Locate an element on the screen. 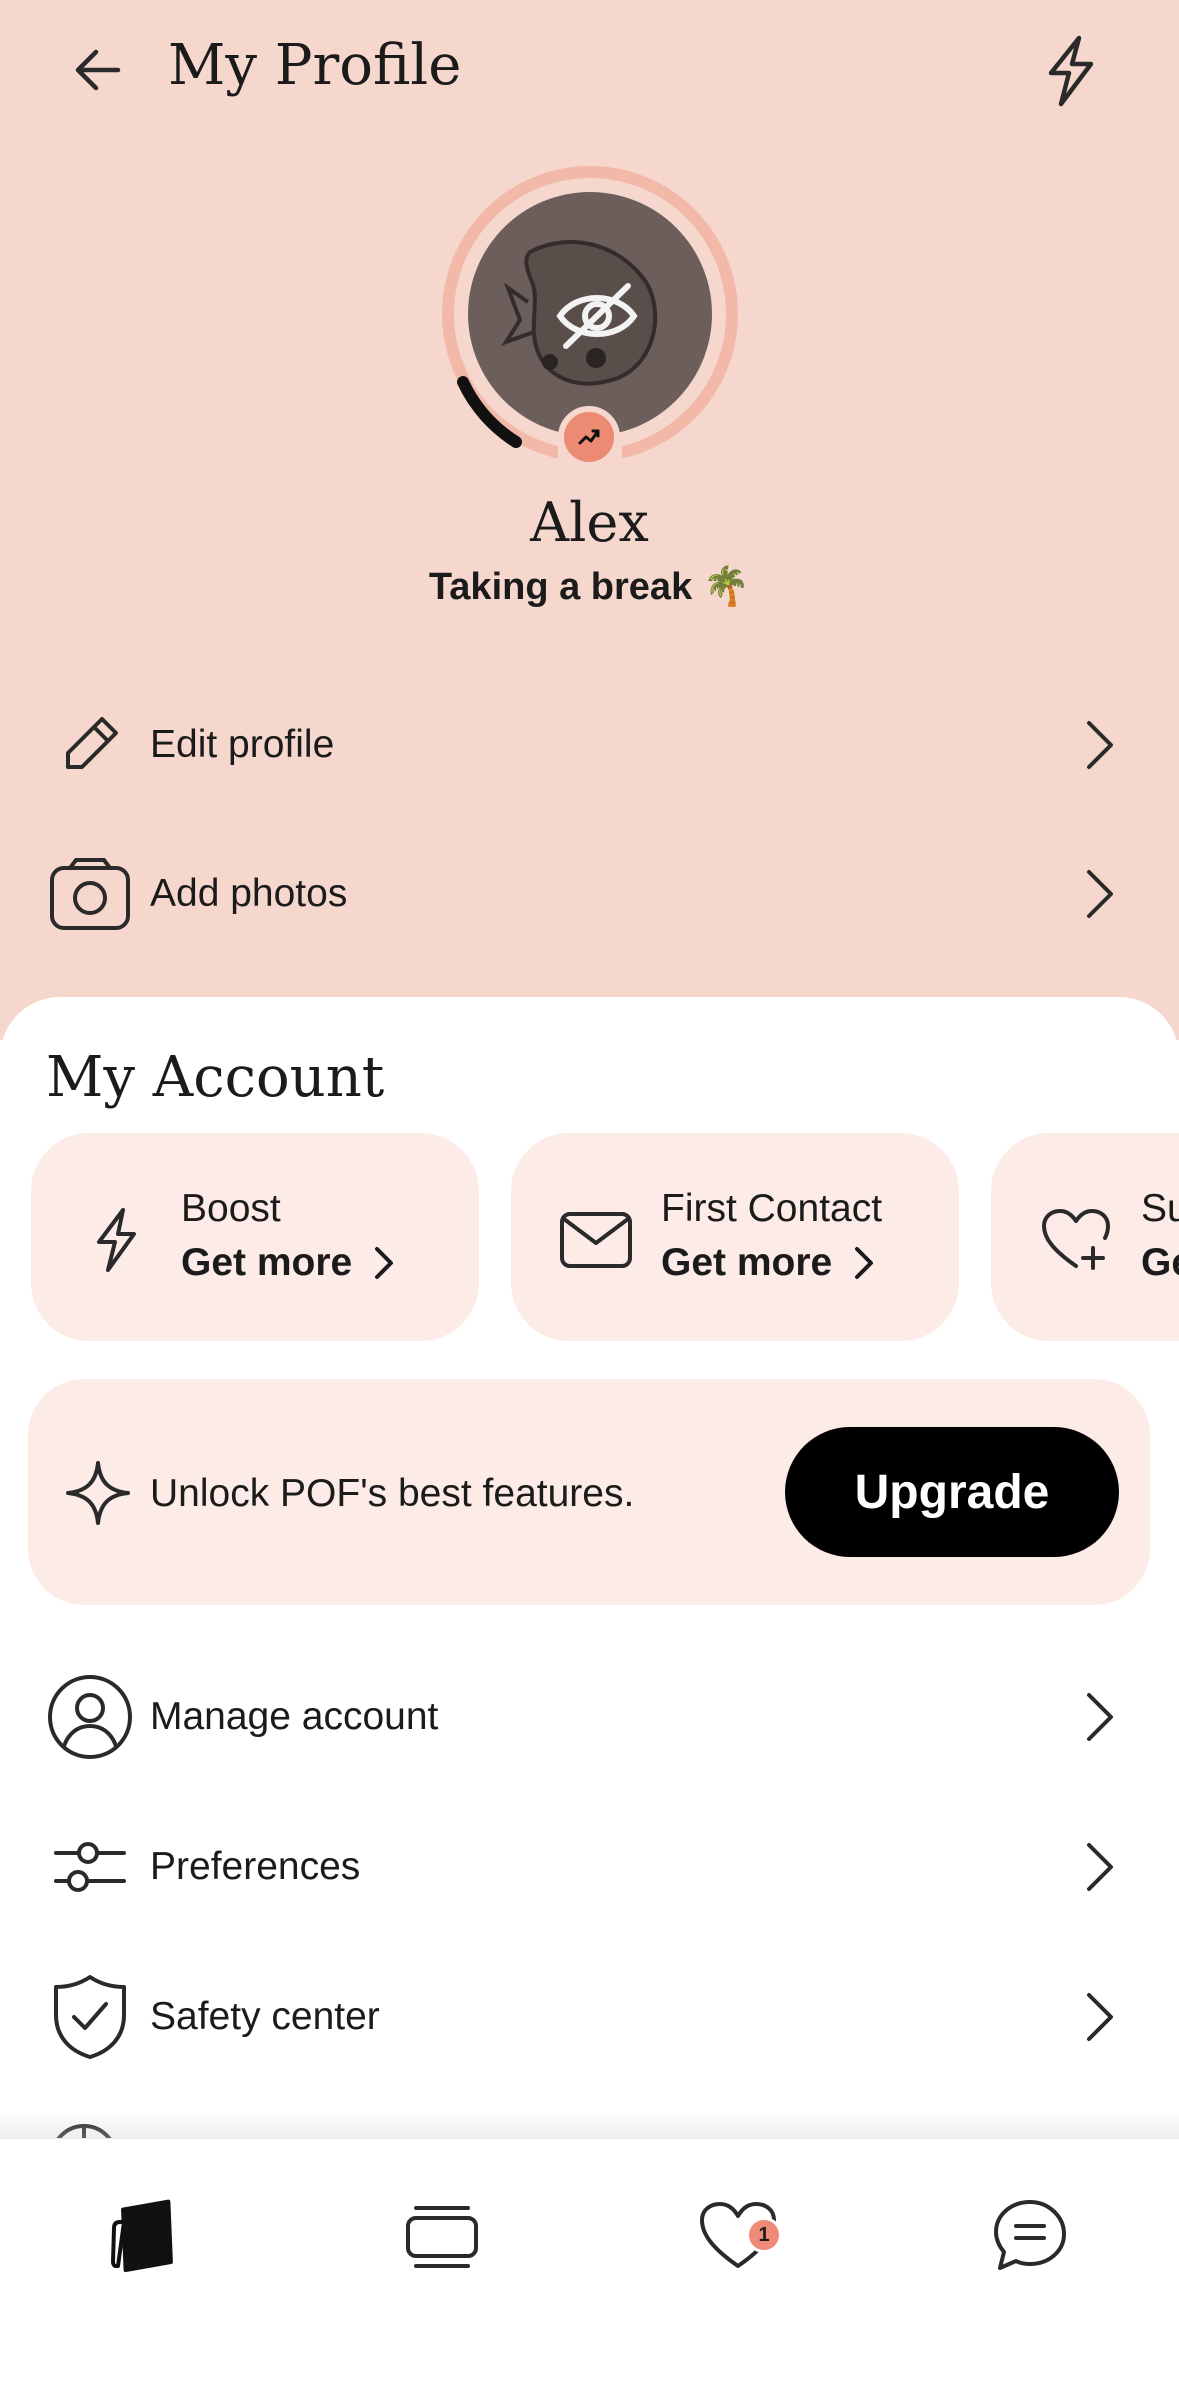 This screenshot has width=1179, height=2396. section-title: My Account is located at coordinates (215, 1077).